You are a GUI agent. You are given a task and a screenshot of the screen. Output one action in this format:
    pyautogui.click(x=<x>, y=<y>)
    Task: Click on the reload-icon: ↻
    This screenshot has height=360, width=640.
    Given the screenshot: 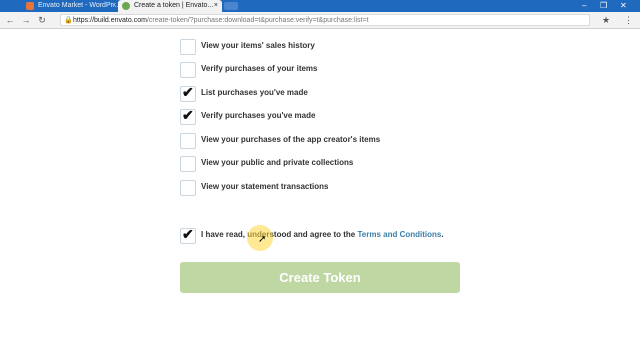 What is the action you would take?
    pyautogui.click(x=42, y=20)
    